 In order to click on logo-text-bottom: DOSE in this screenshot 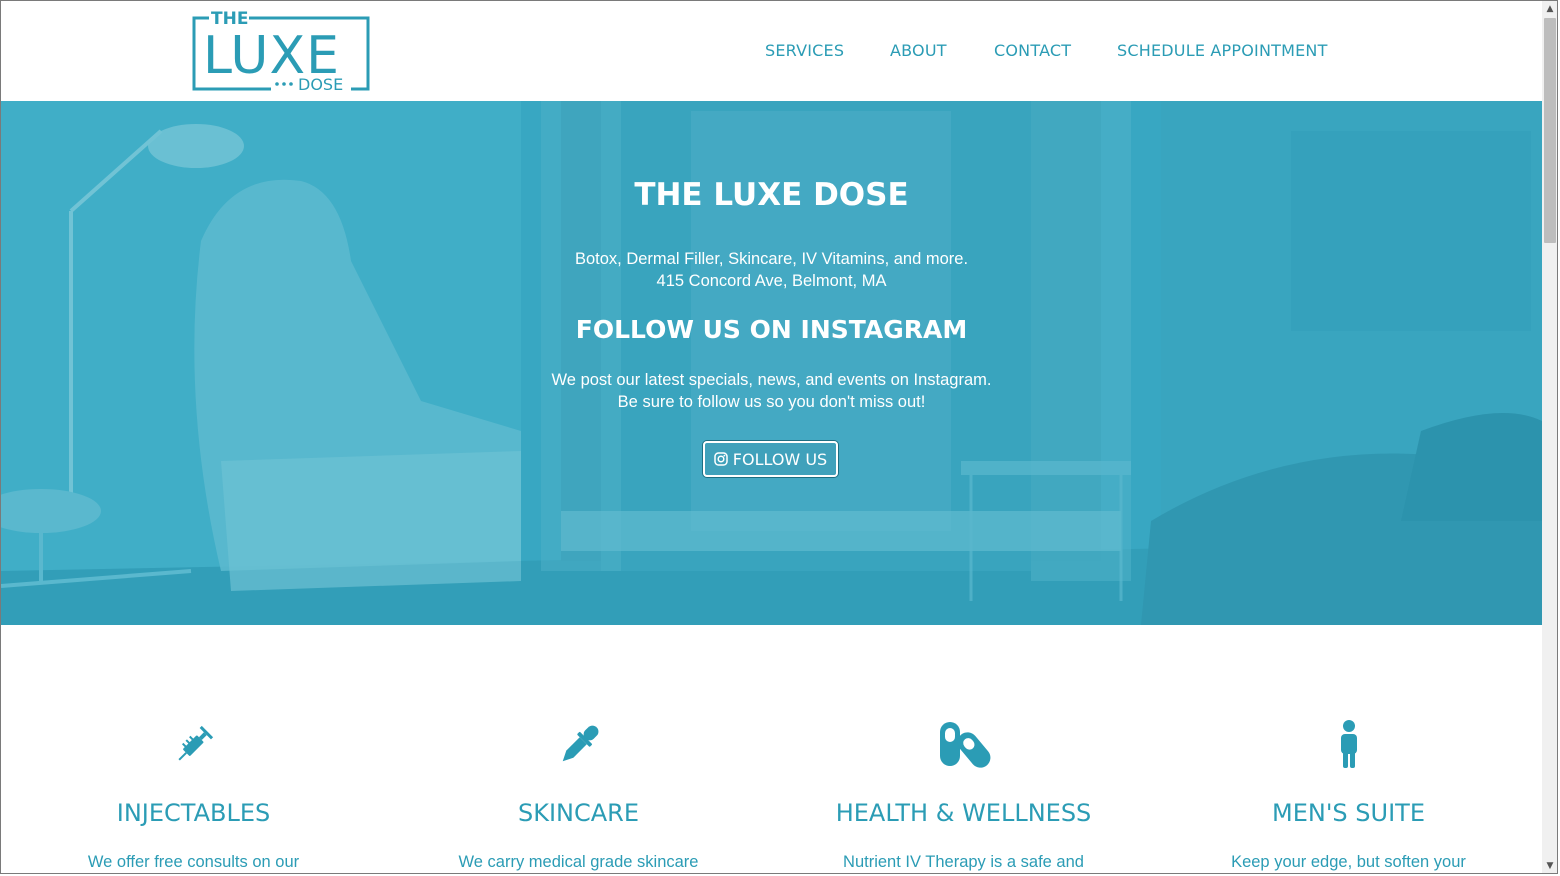, I will do `click(320, 83)`.